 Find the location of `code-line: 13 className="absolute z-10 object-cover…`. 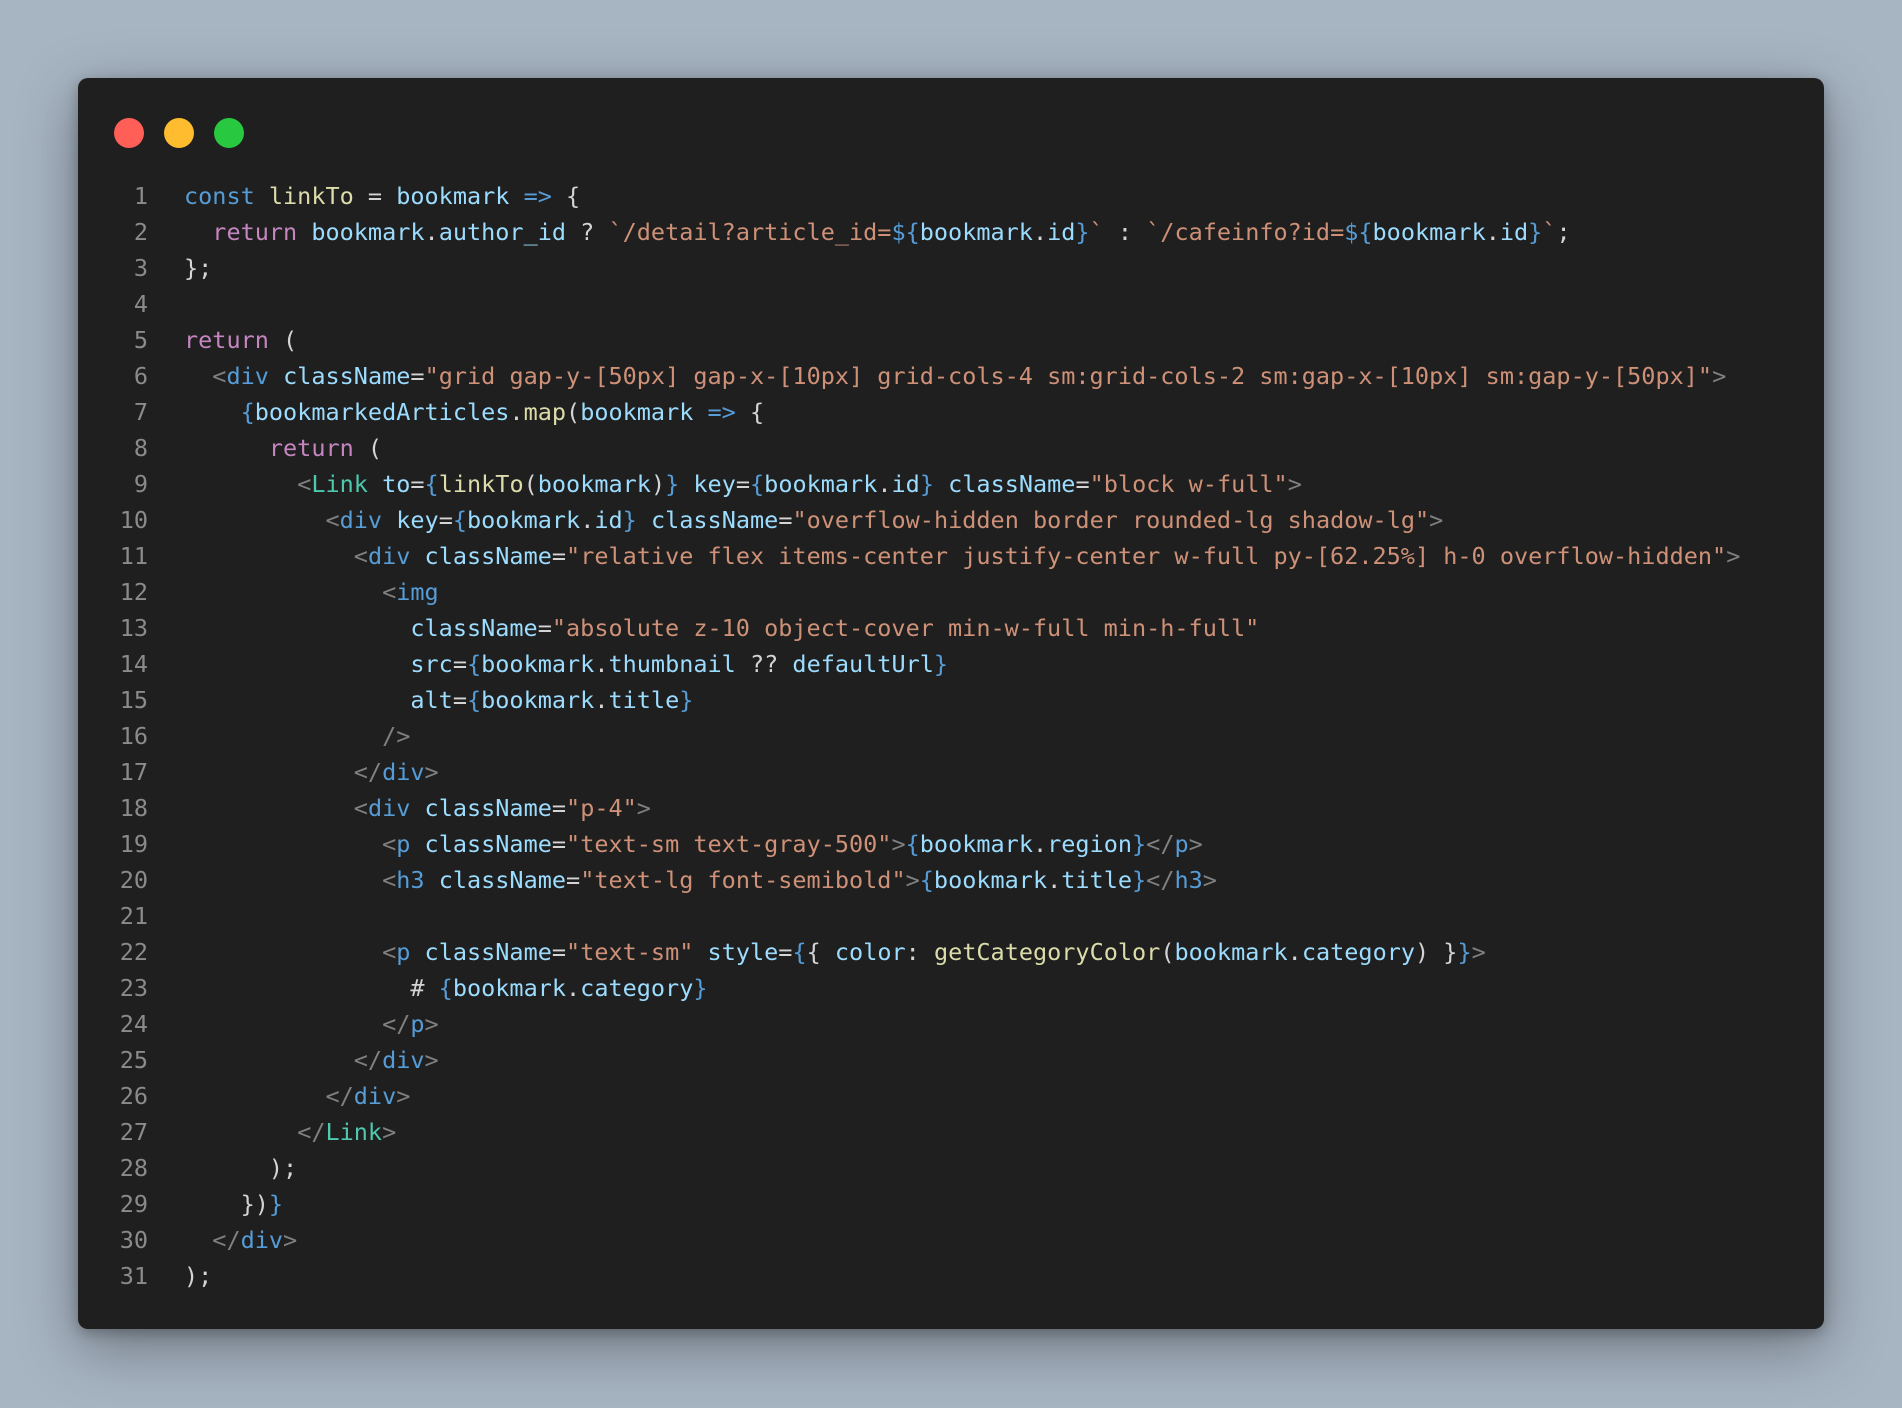

code-line: 13 className="absolute z-10 object-cover… is located at coordinates (951, 628).